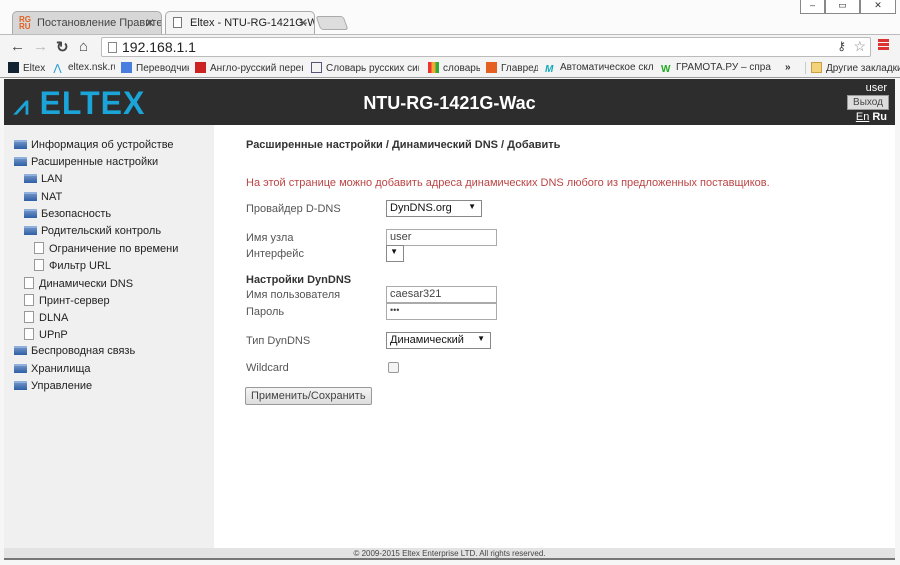 The image size is (900, 565). Describe the element at coordinates (491, 67) in the screenshot. I see `glavred-icon` at that location.